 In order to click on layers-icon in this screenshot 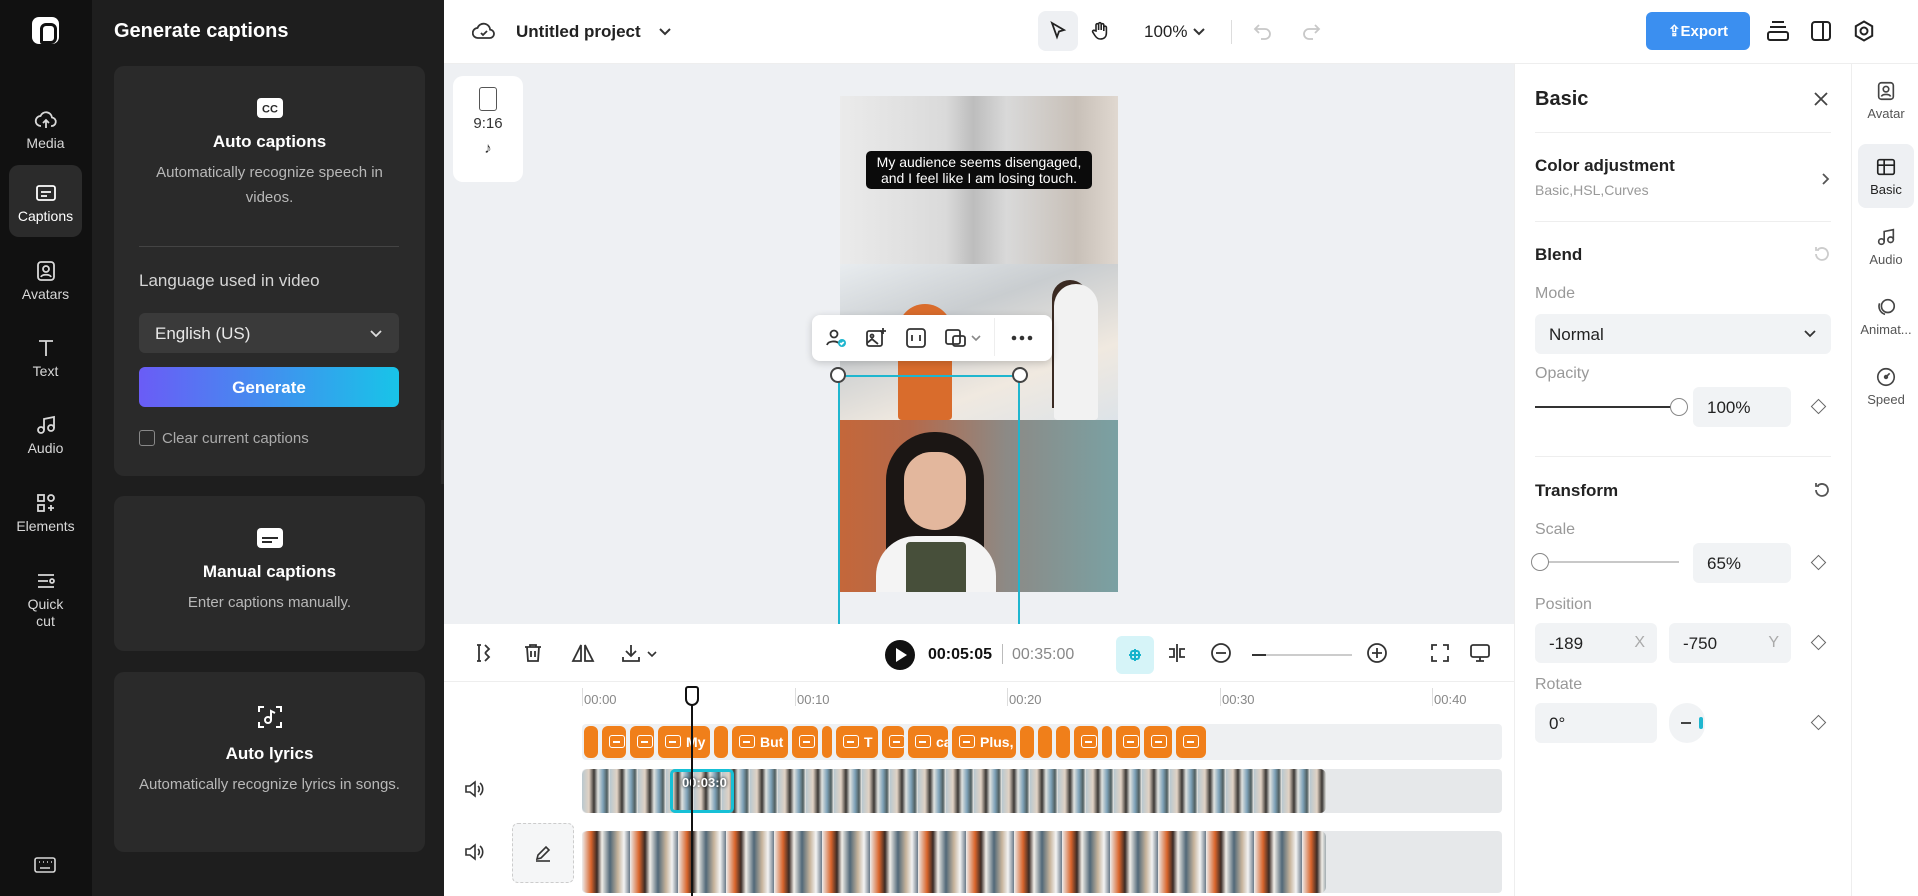, I will do `click(1778, 31)`.